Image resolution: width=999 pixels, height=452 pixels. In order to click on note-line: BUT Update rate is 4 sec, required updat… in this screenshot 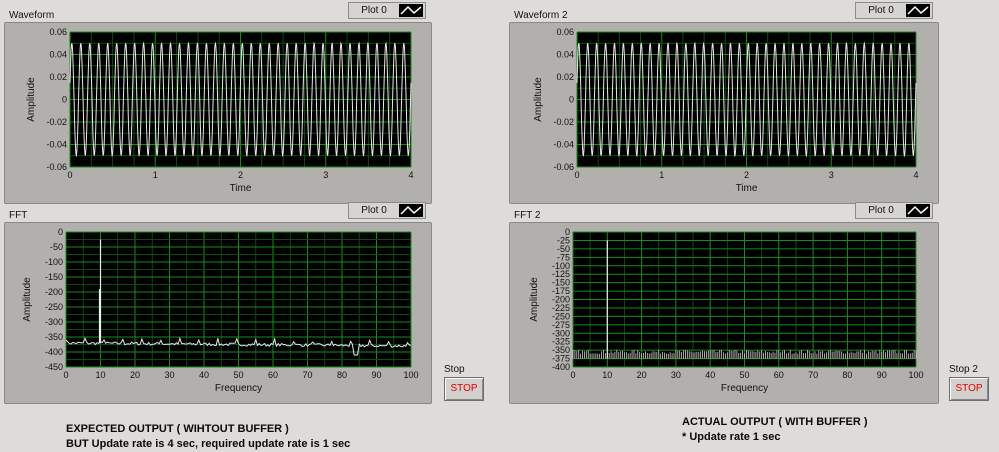, I will do `click(208, 444)`.